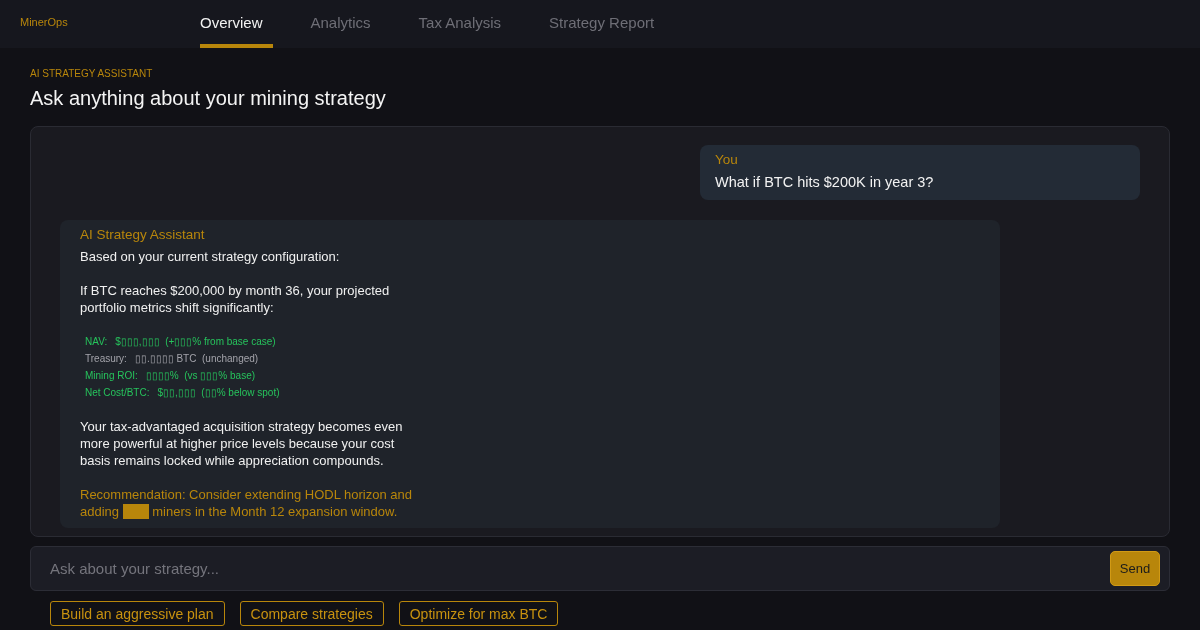 Image resolution: width=1200 pixels, height=630 pixels. Describe the element at coordinates (246, 503) in the screenshot. I see `recommendation-text: Recommendation: Consider extending HODL horizon and adding miners in the Month 12 expansion window.` at that location.